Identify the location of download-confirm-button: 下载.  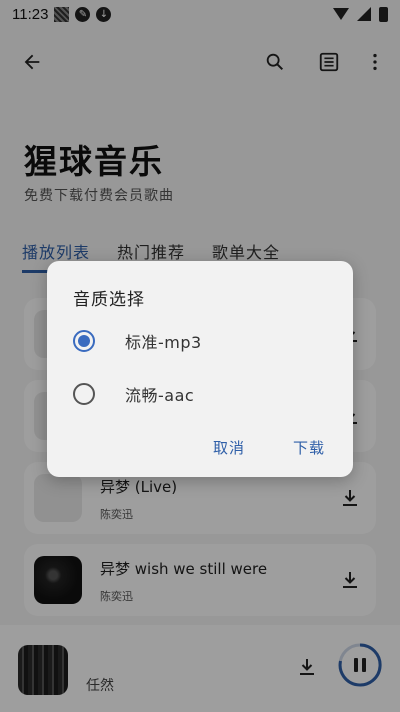
(309, 447).